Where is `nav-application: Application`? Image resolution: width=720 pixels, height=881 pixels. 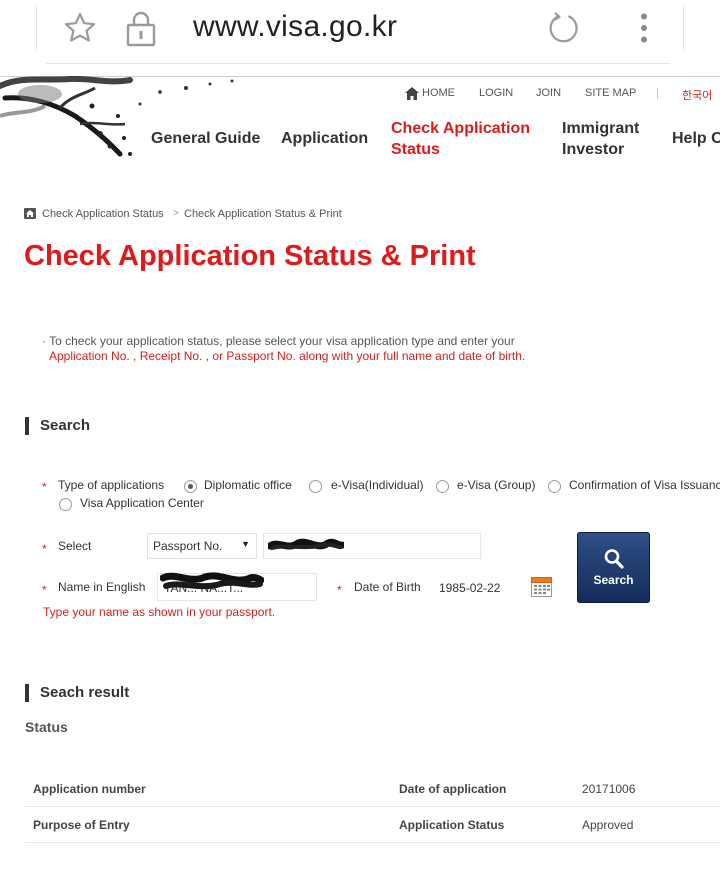
nav-application: Application is located at coordinates (324, 138).